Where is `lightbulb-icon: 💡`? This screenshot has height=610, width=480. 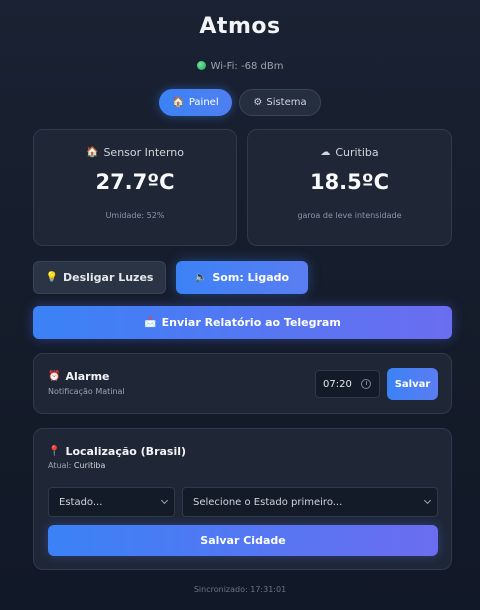 lightbulb-icon: 💡 is located at coordinates (51, 277).